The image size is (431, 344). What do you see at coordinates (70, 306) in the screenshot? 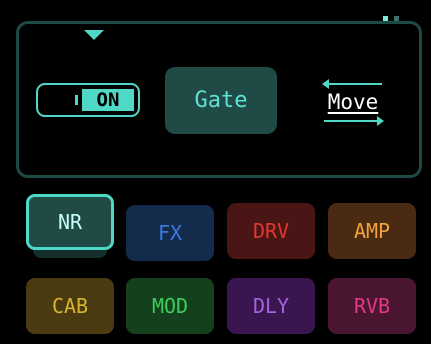
I see `module-tile-cab: CAB` at bounding box center [70, 306].